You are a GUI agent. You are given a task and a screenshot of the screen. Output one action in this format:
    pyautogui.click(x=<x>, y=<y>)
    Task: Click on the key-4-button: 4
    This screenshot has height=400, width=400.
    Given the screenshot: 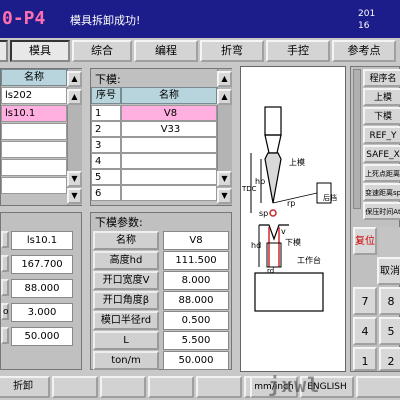 What is the action you would take?
    pyautogui.click(x=365, y=331)
    